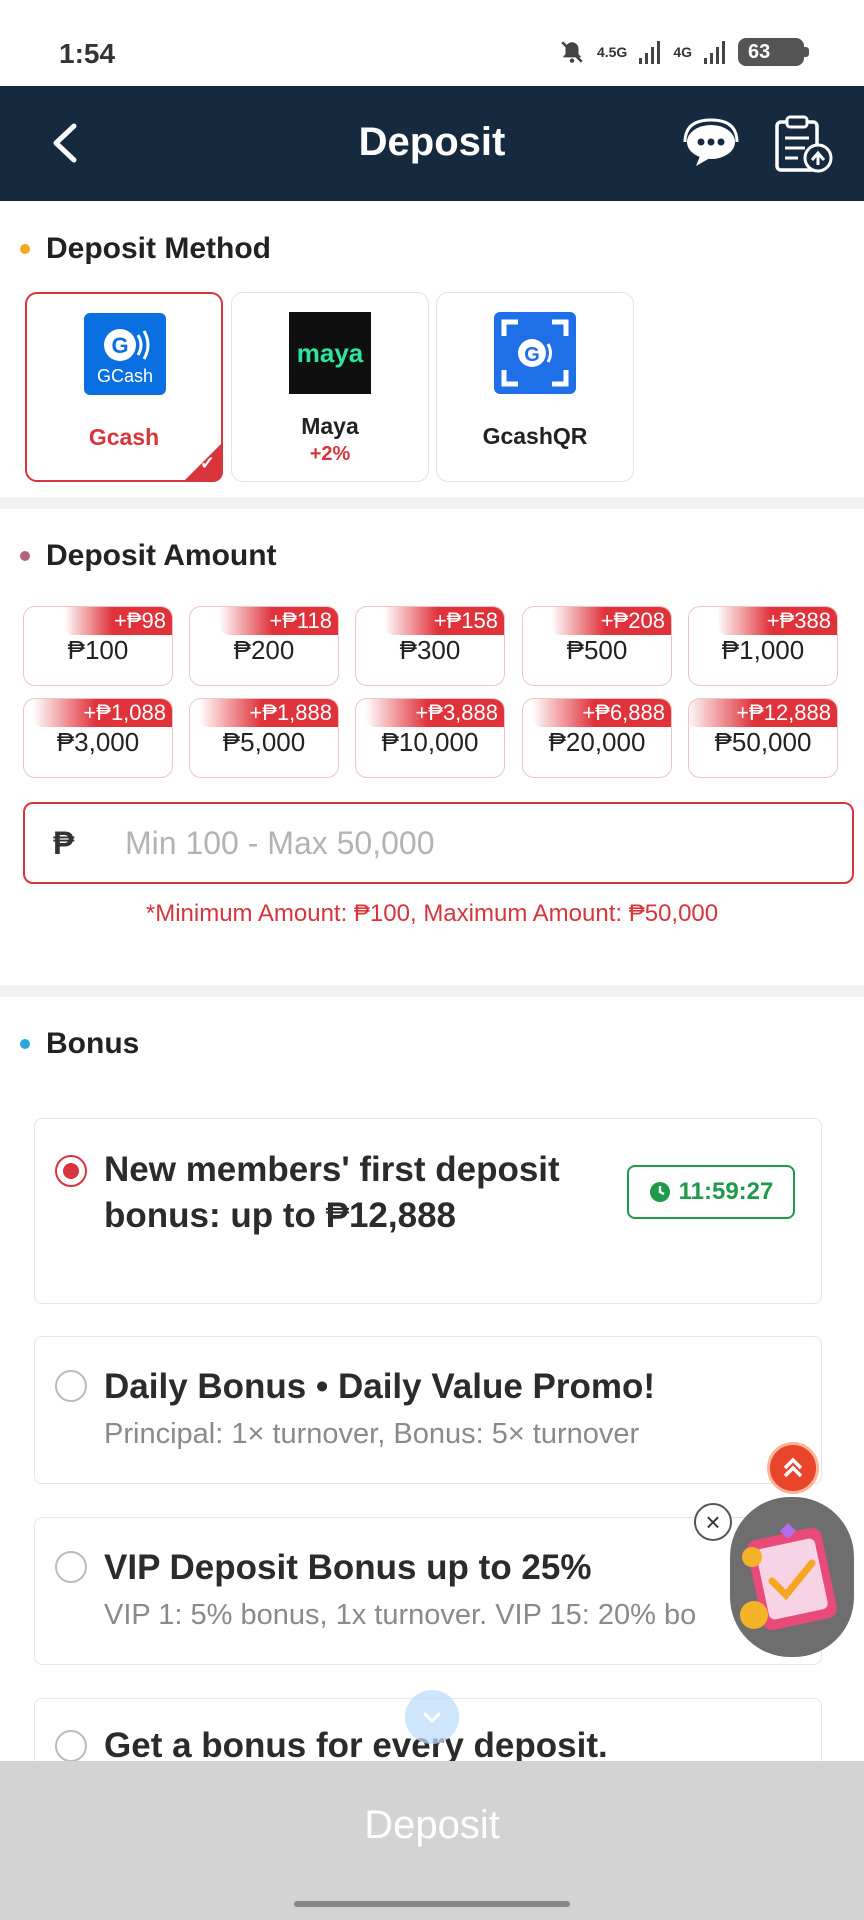 The width and height of the screenshot is (864, 1920). I want to click on amount-chip: +₱208 ₱500, so click(597, 646).